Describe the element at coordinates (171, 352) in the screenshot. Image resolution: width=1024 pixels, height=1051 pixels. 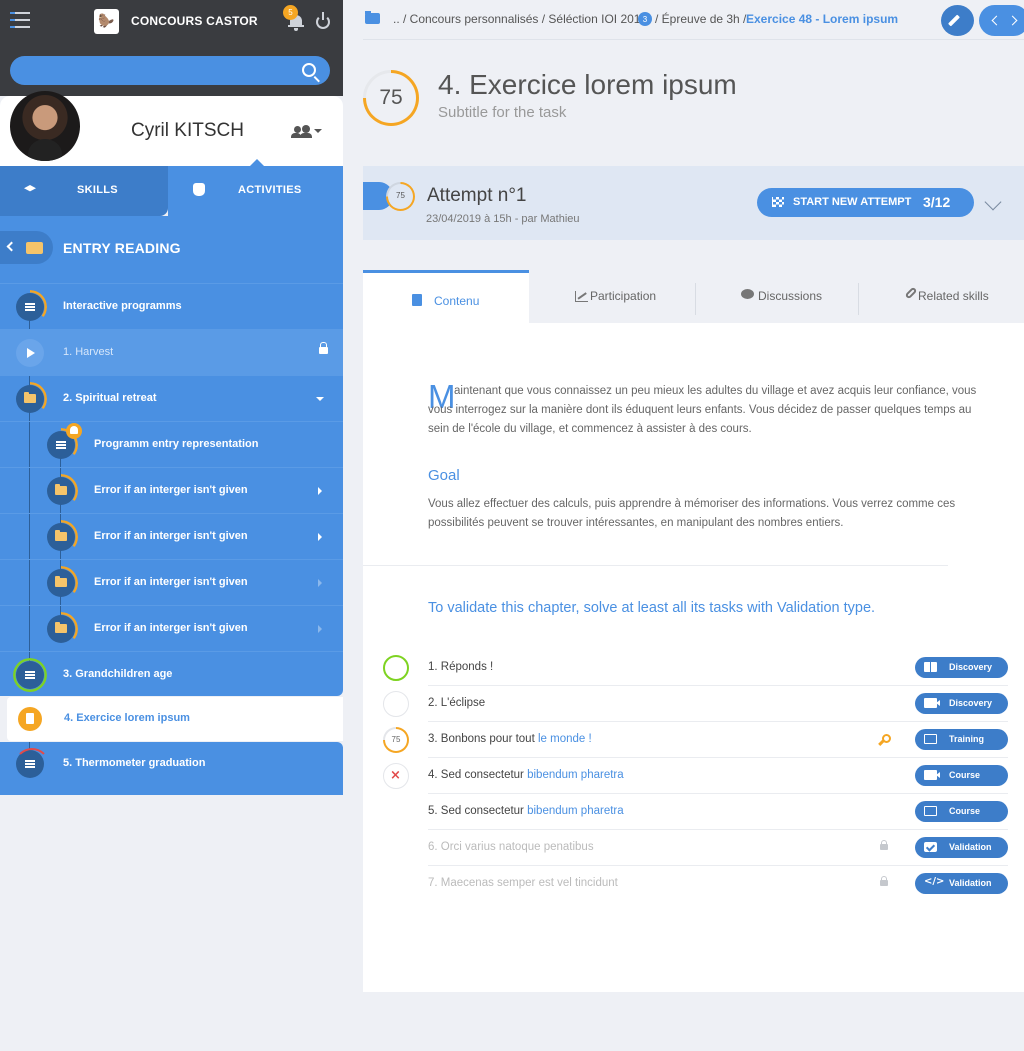
I see `tree-item: 1. Harvest` at that location.